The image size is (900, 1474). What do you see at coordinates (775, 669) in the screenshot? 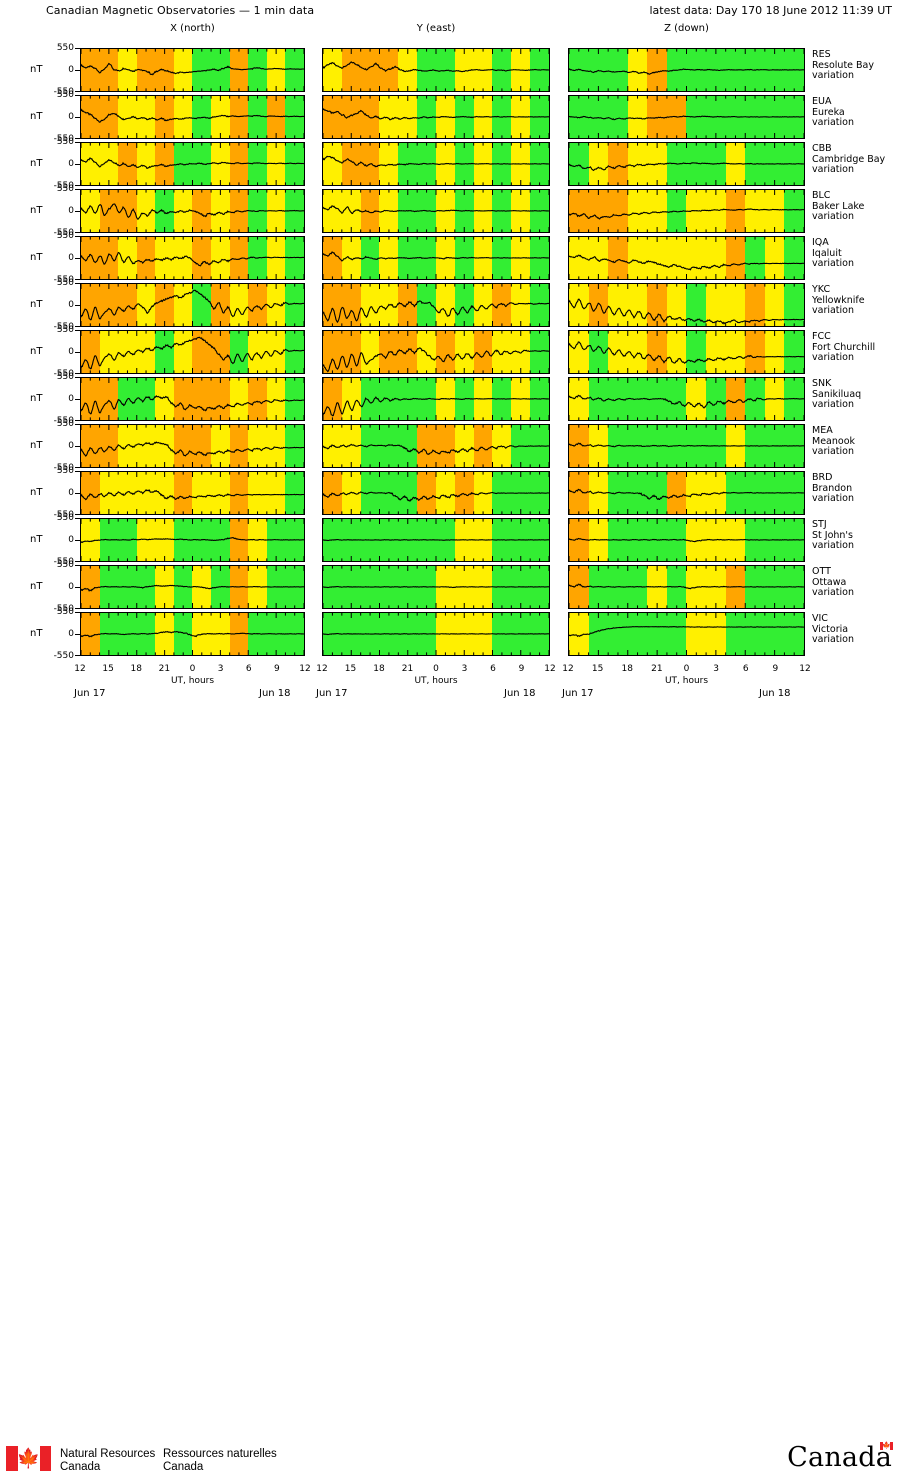
I see `x-axis-tick-label: 9` at bounding box center [775, 669].